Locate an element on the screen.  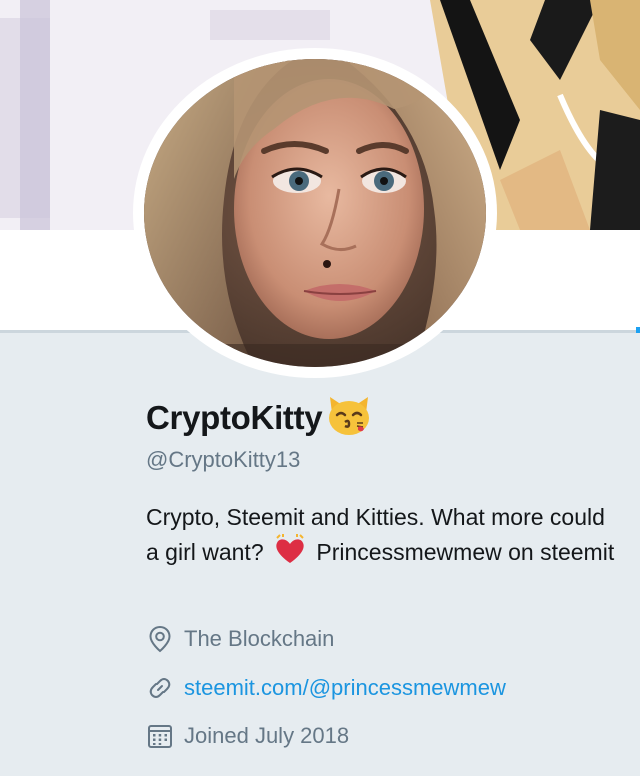
profile-joined-date: Joined July 2018 is located at coordinates (247, 736).